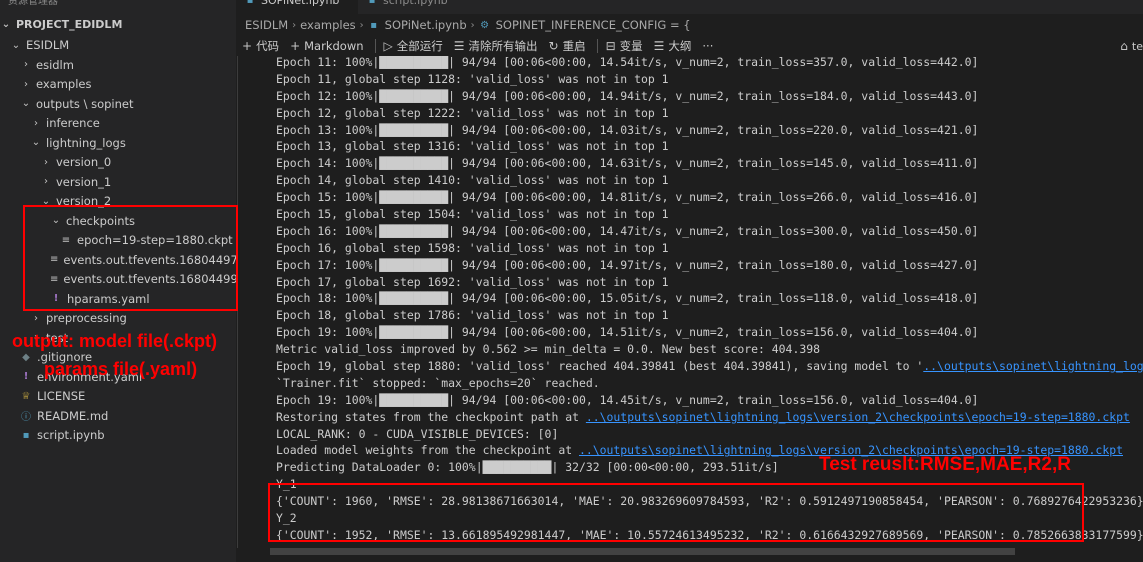 The width and height of the screenshot is (1143, 562). I want to click on tree-item: › version_1, so click(118, 182).